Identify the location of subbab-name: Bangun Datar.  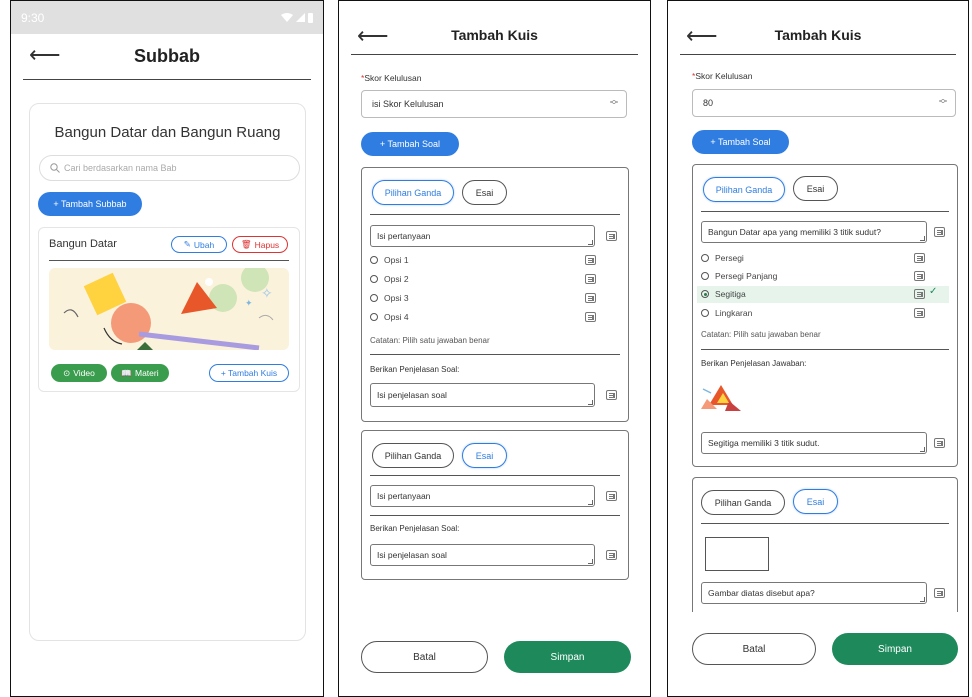
(83, 244).